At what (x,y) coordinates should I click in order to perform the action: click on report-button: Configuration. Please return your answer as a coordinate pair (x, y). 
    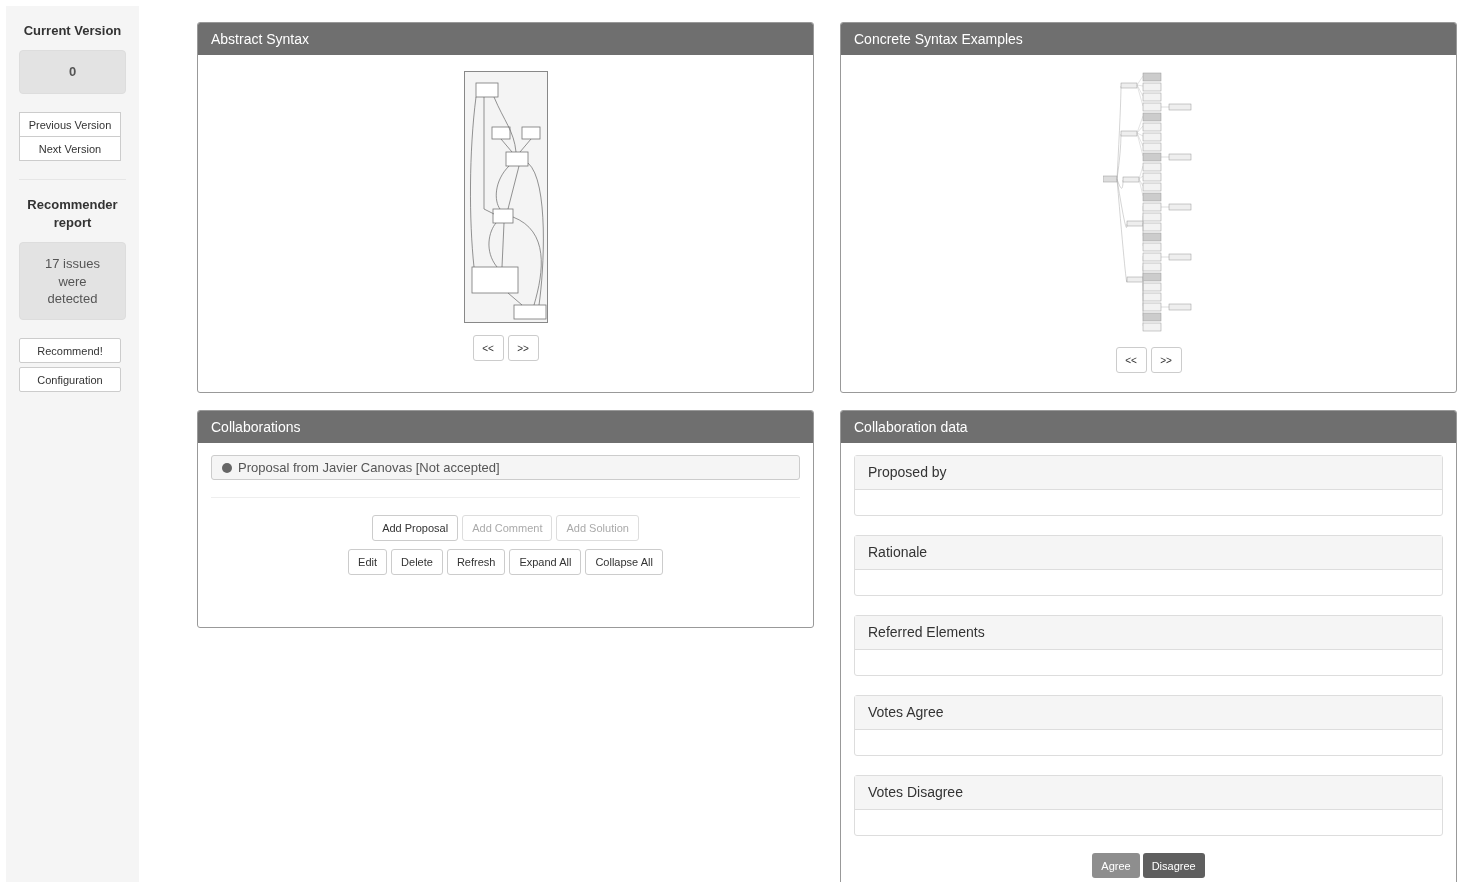
    Looking at the image, I should click on (70, 379).